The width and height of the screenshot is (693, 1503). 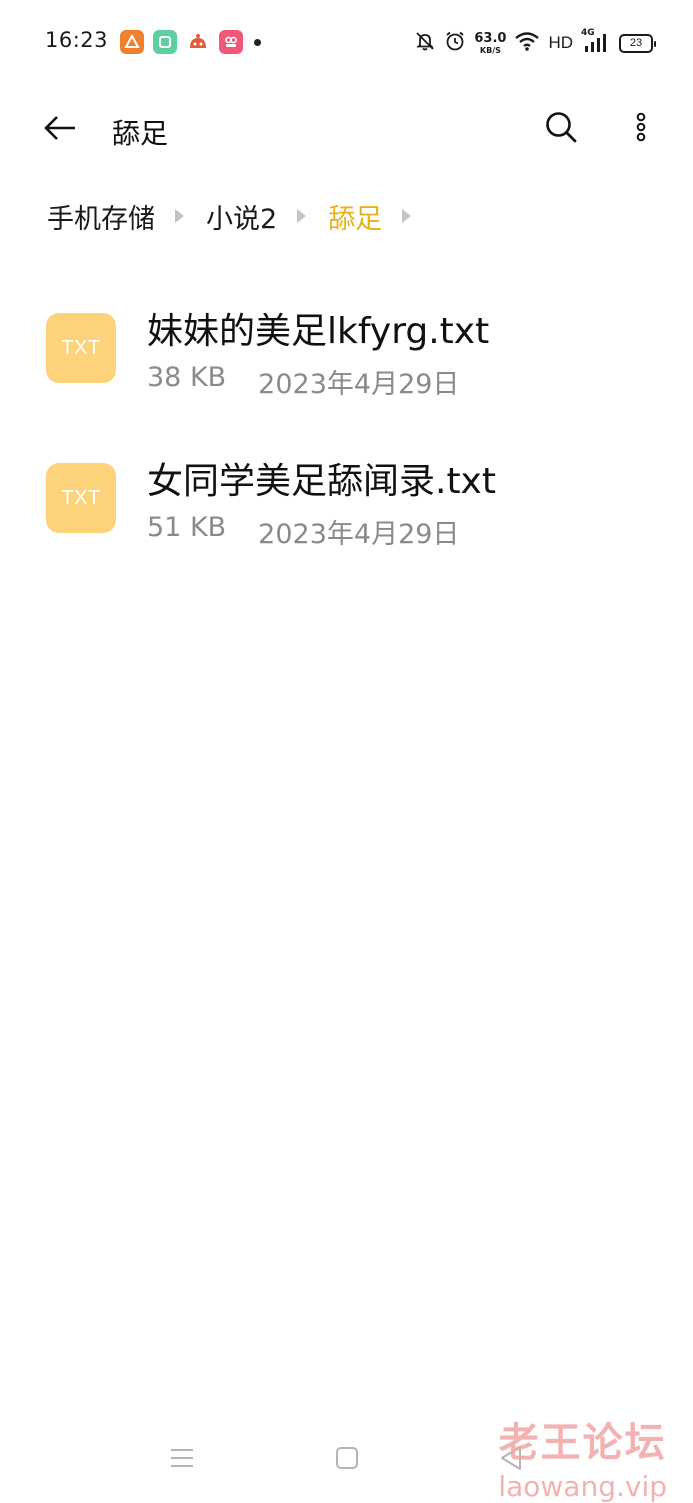 I want to click on hd-label: HD, so click(x=560, y=42).